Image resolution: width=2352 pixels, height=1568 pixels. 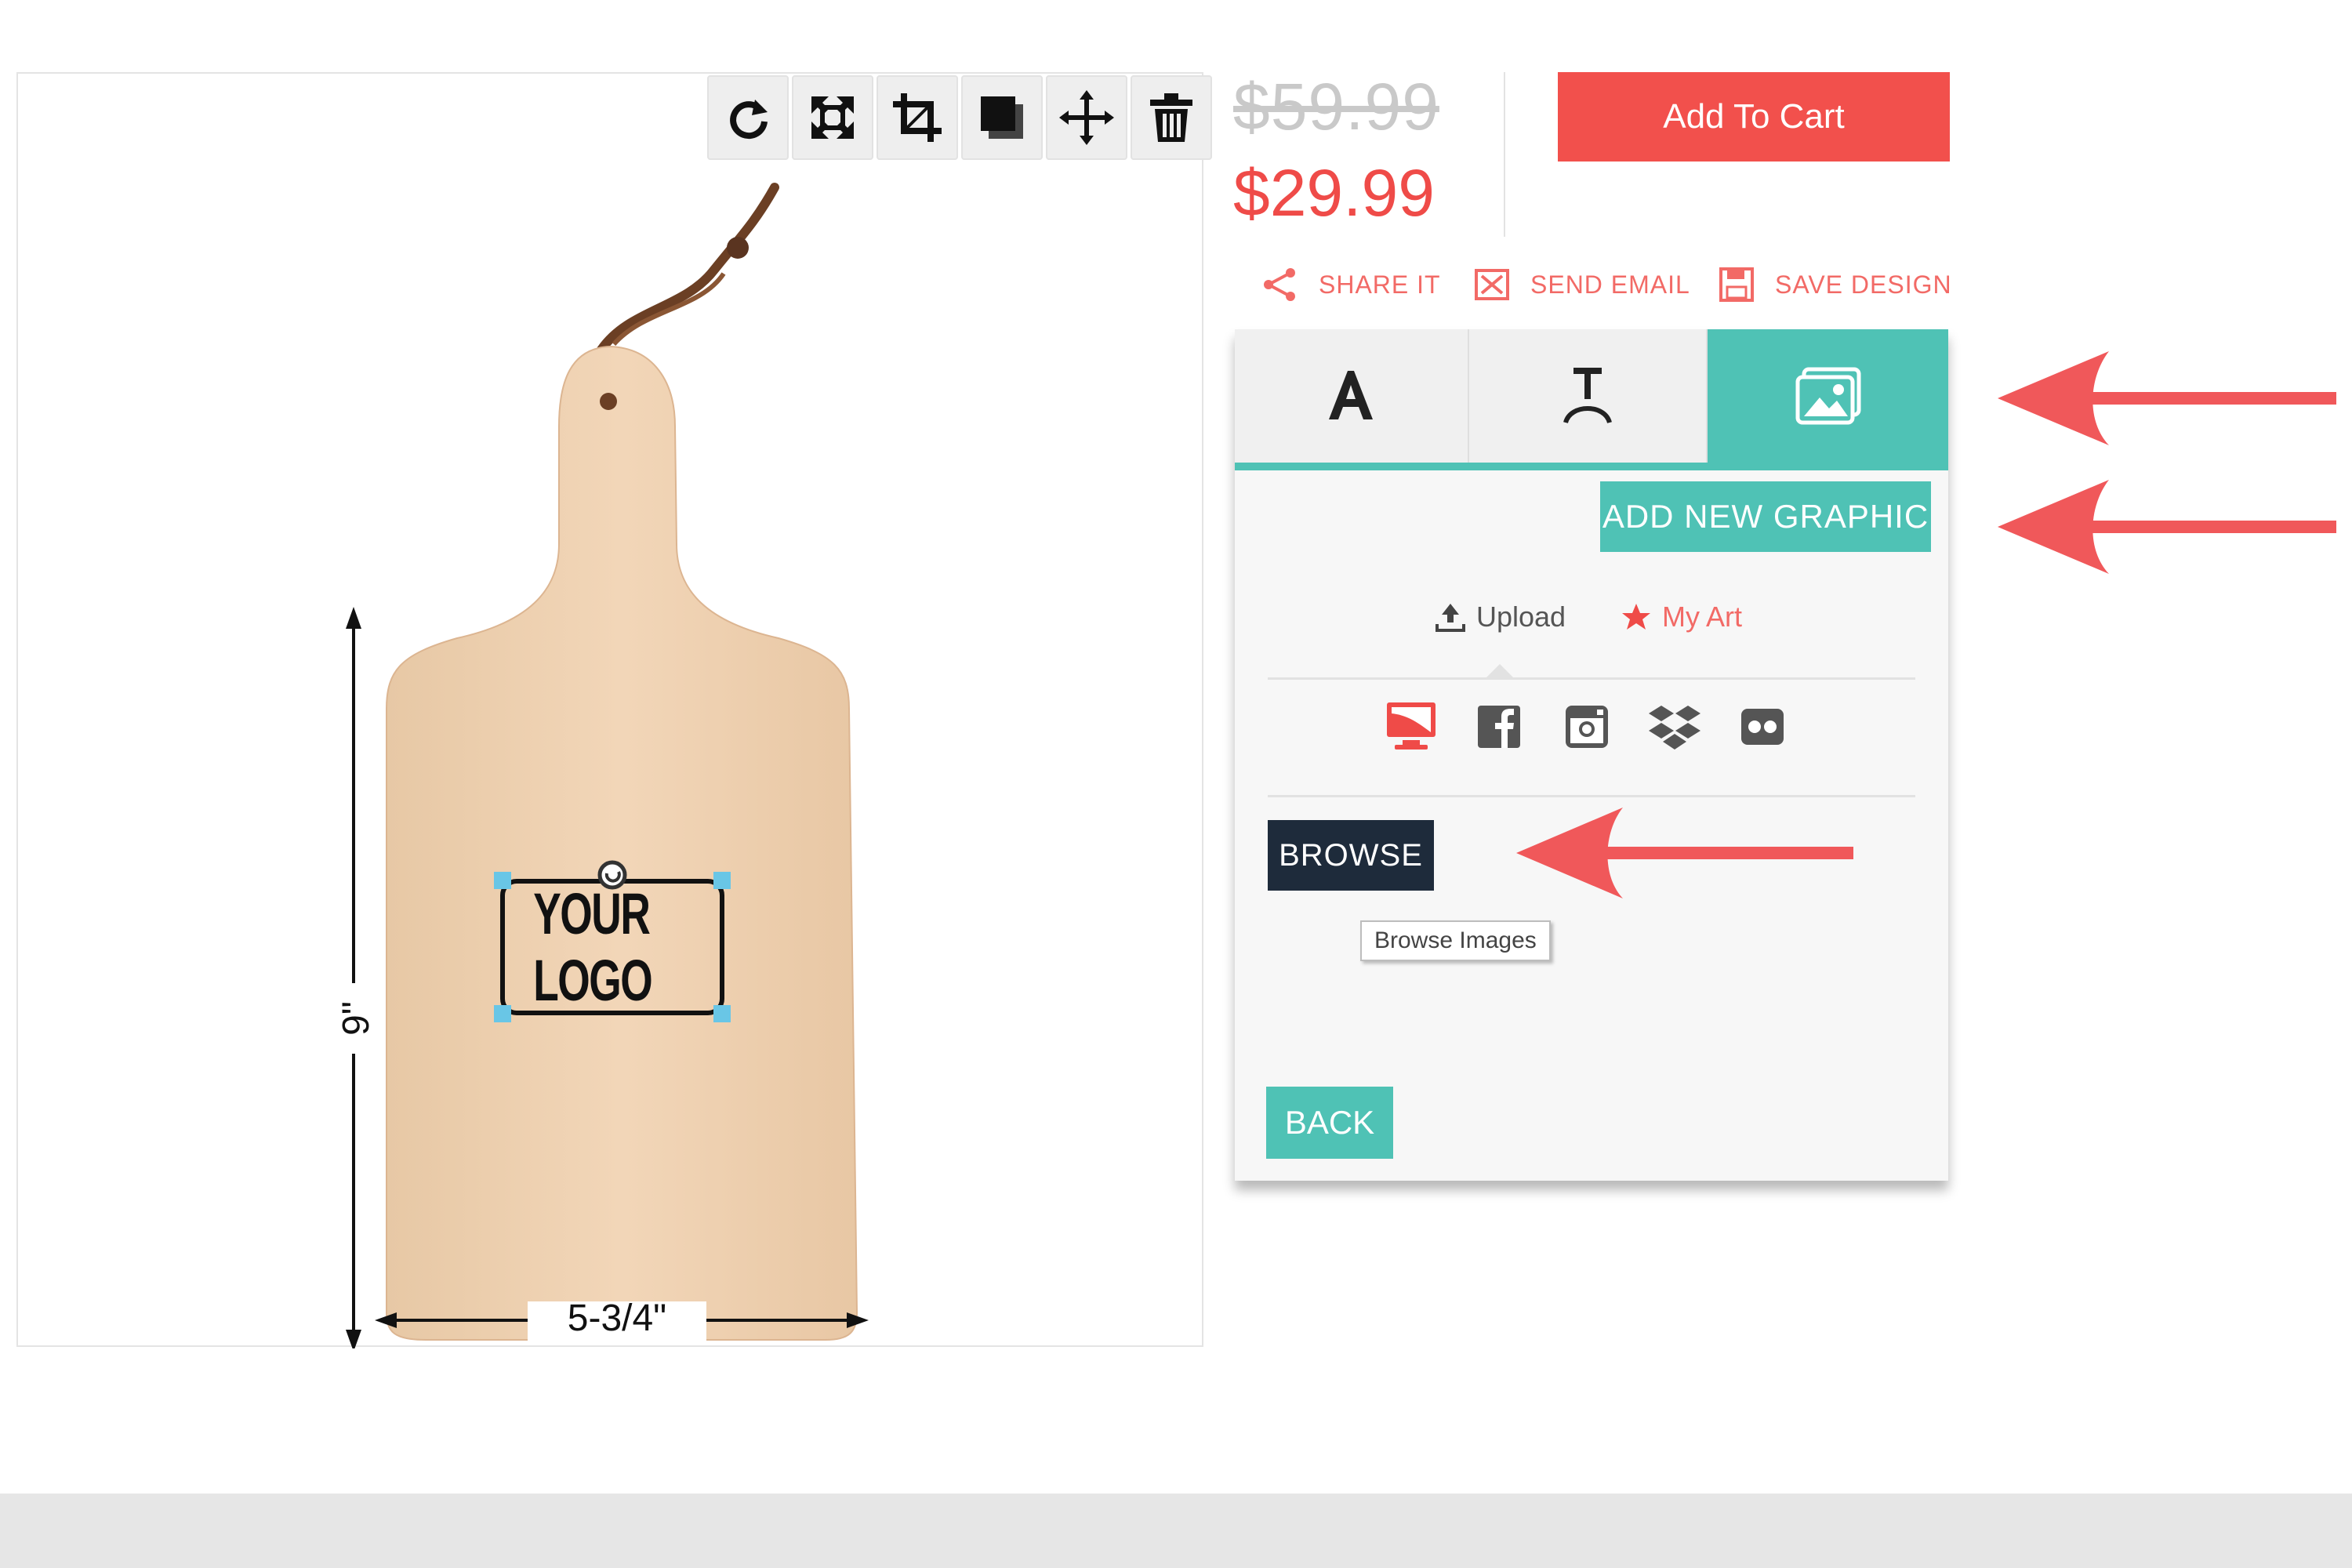 I want to click on crop-button, so click(x=917, y=117).